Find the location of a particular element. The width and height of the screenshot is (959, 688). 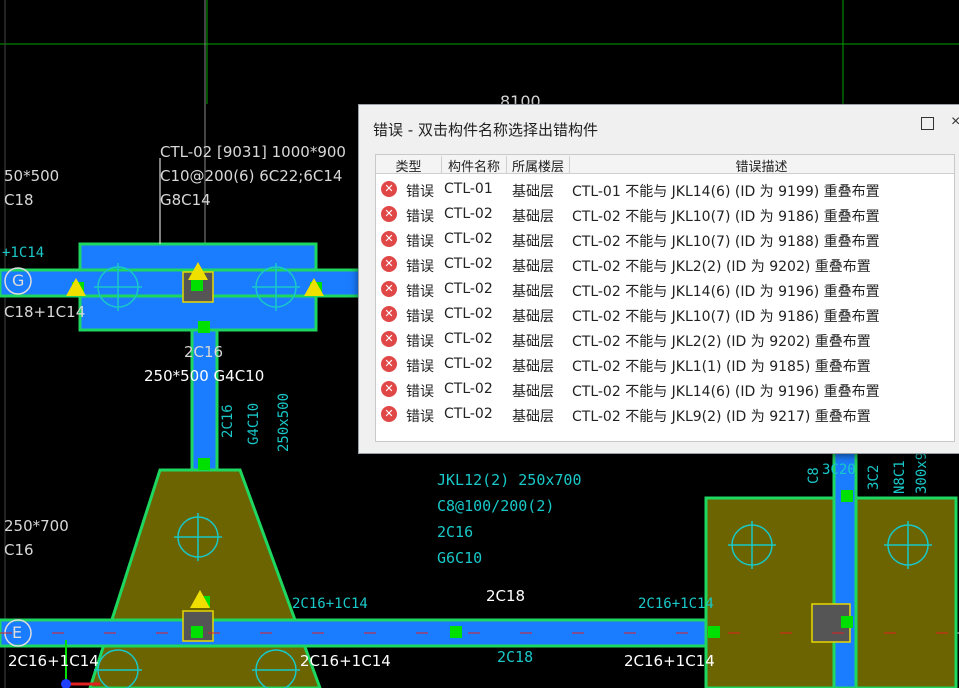

left-label-1: 50*500 is located at coordinates (32, 176).